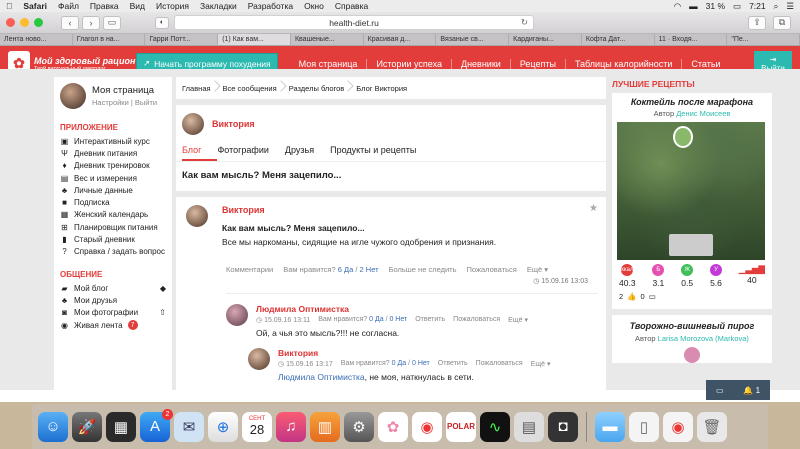 The width and height of the screenshot is (800, 449). What do you see at coordinates (124, 90) in the screenshot?
I see `profile-name: Моя страница` at bounding box center [124, 90].